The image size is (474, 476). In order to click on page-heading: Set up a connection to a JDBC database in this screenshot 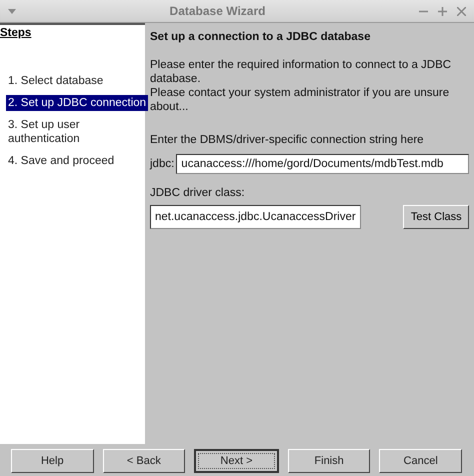, I will do `click(261, 37)`.